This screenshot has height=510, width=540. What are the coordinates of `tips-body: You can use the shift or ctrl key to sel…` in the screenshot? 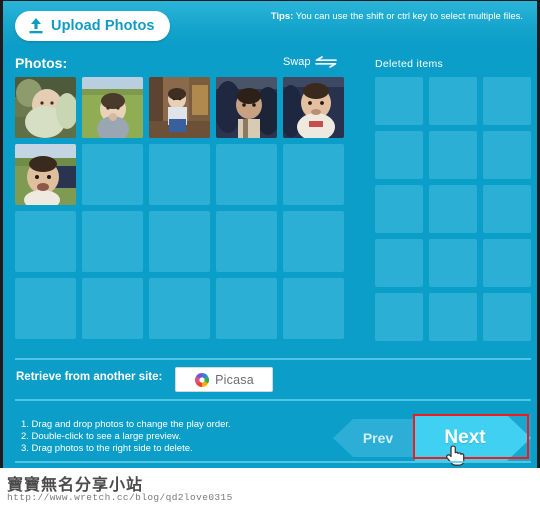 It's located at (409, 16).